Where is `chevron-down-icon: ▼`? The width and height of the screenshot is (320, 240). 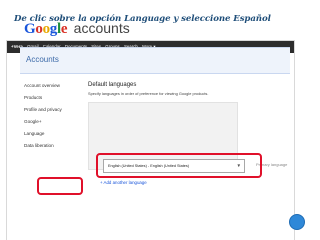
chevron-down-icon: ▼ is located at coordinates (238, 166).